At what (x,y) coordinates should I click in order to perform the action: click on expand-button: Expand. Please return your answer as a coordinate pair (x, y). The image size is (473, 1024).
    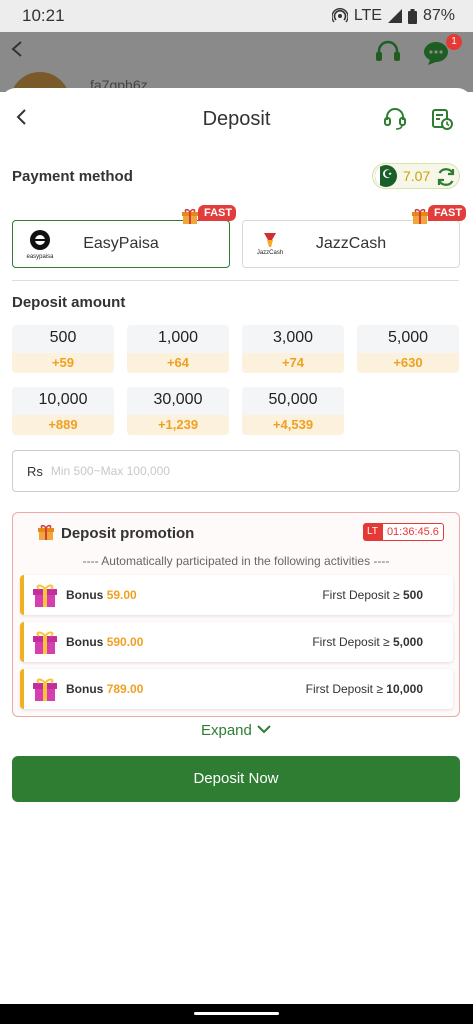
    Looking at the image, I should click on (236, 730).